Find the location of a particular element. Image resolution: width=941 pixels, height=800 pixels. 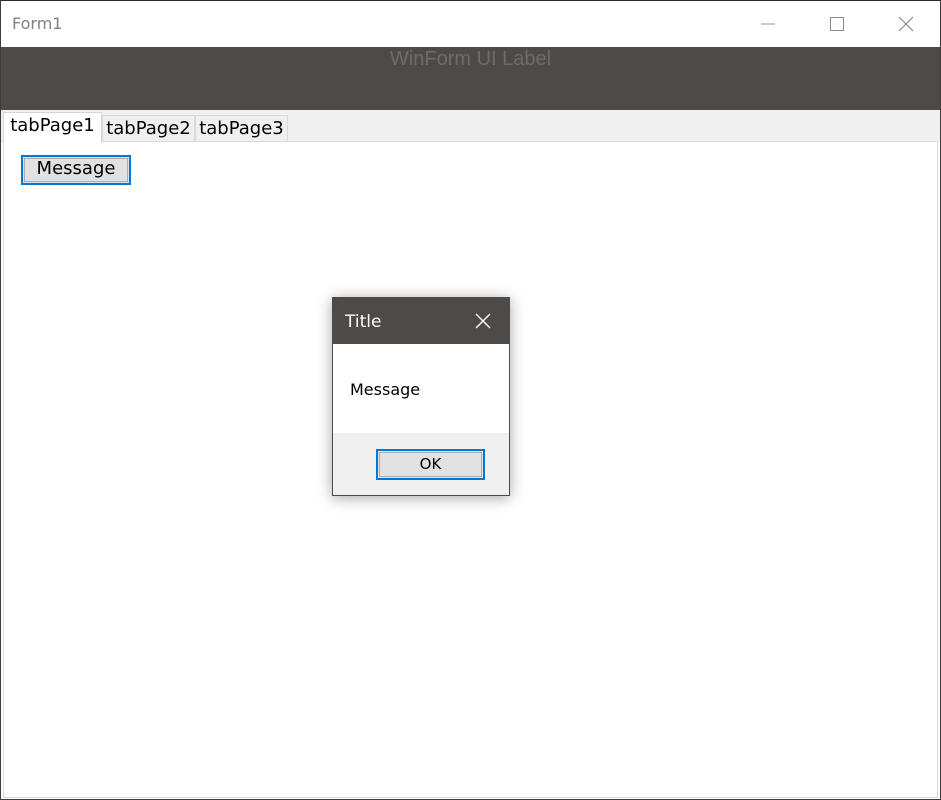

minimize-button is located at coordinates (768, 24).